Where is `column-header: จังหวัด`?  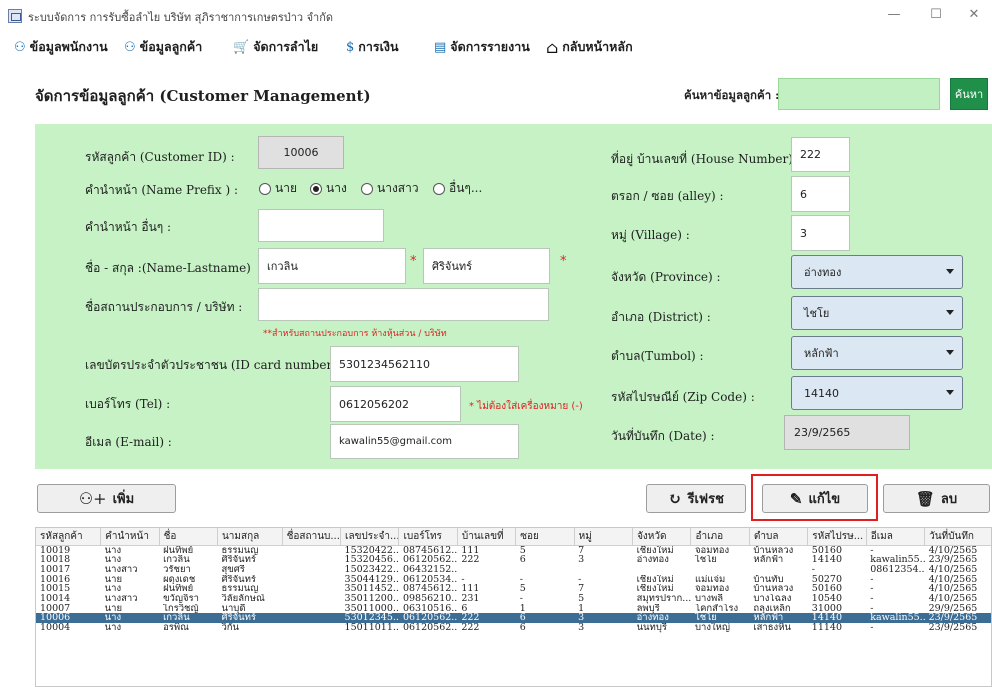
column-header: จังหวัด is located at coordinates (662, 537).